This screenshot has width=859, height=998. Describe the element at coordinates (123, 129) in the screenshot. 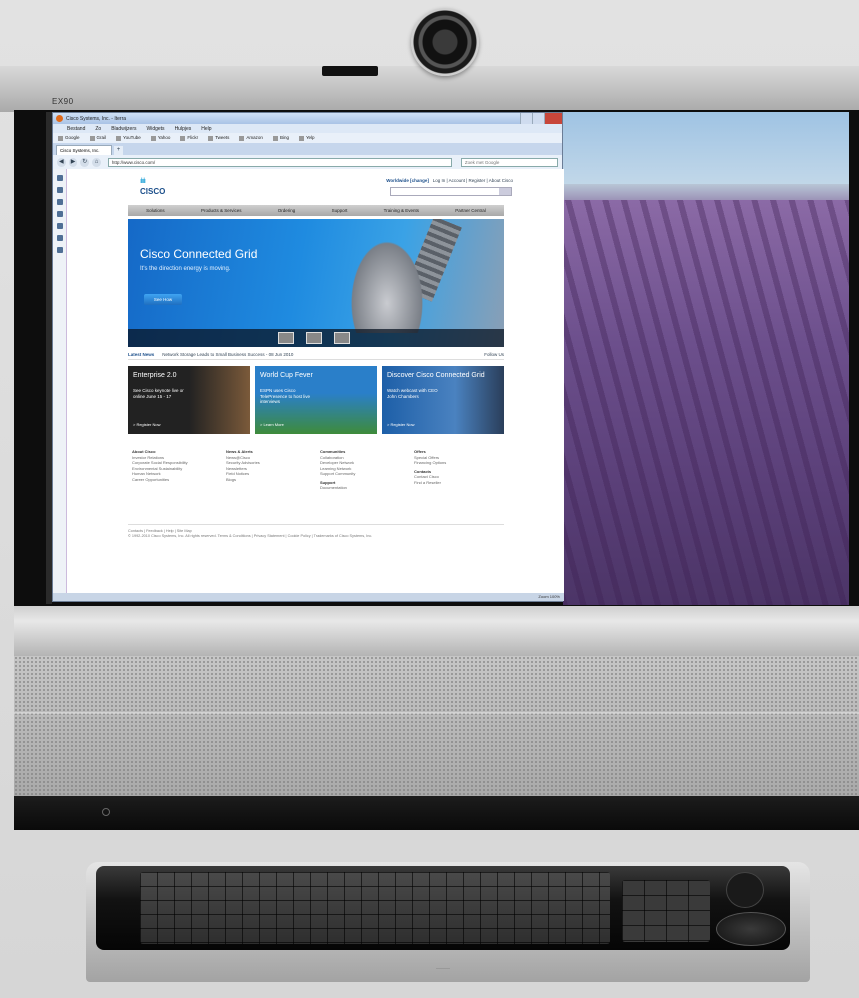

I see `menu-item: Bladwijzers` at that location.